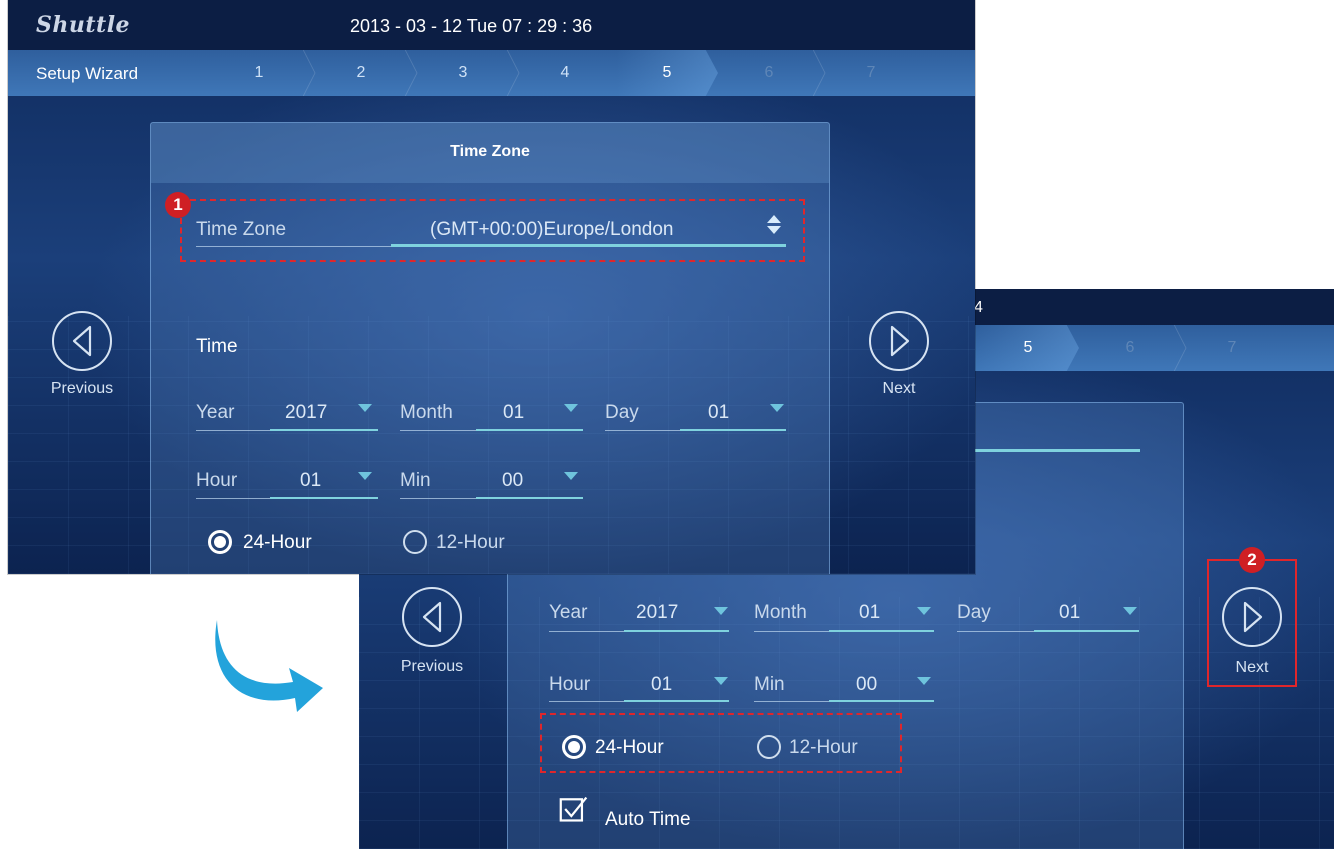 The width and height of the screenshot is (1334, 849). Describe the element at coordinates (269, 666) in the screenshot. I see `arrow-icon` at that location.